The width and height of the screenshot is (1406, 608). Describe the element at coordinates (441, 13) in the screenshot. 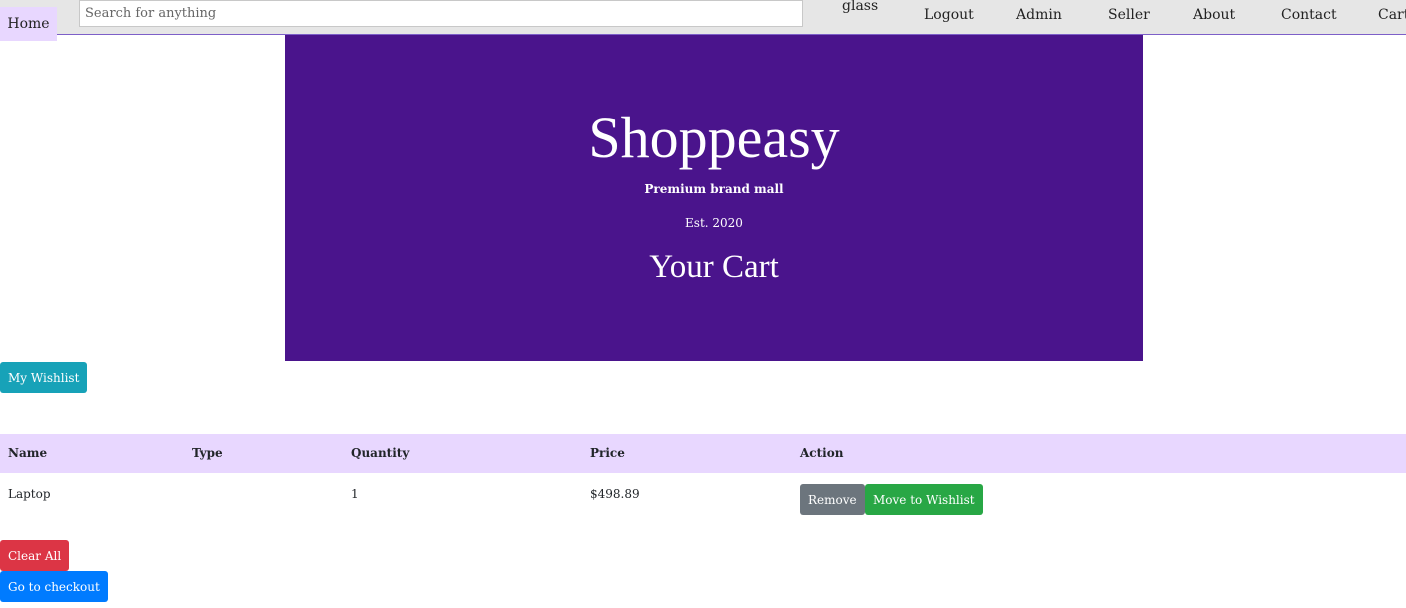

I see `search-input` at that location.